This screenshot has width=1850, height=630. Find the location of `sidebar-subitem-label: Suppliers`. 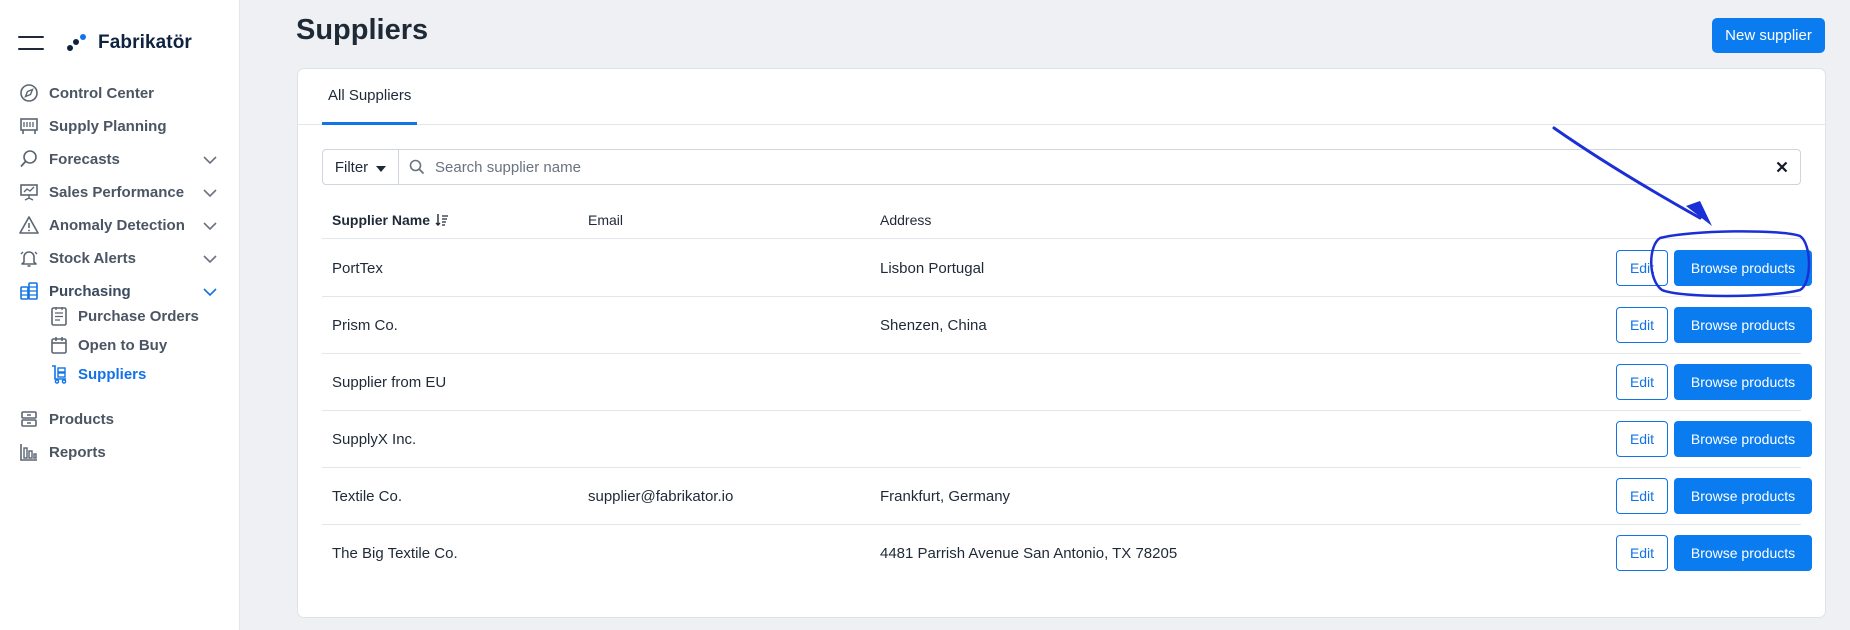

sidebar-subitem-label: Suppliers is located at coordinates (112, 374).